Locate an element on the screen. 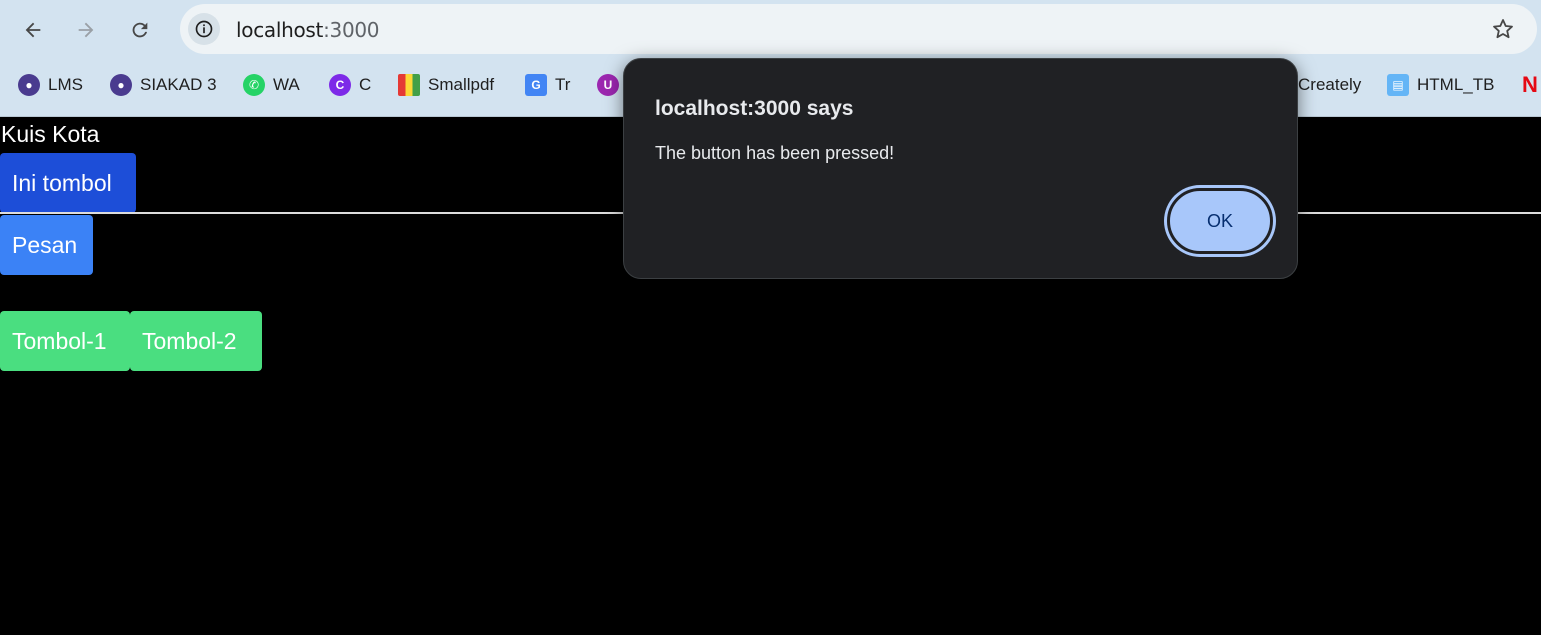  star-icon is located at coordinates (1503, 29).